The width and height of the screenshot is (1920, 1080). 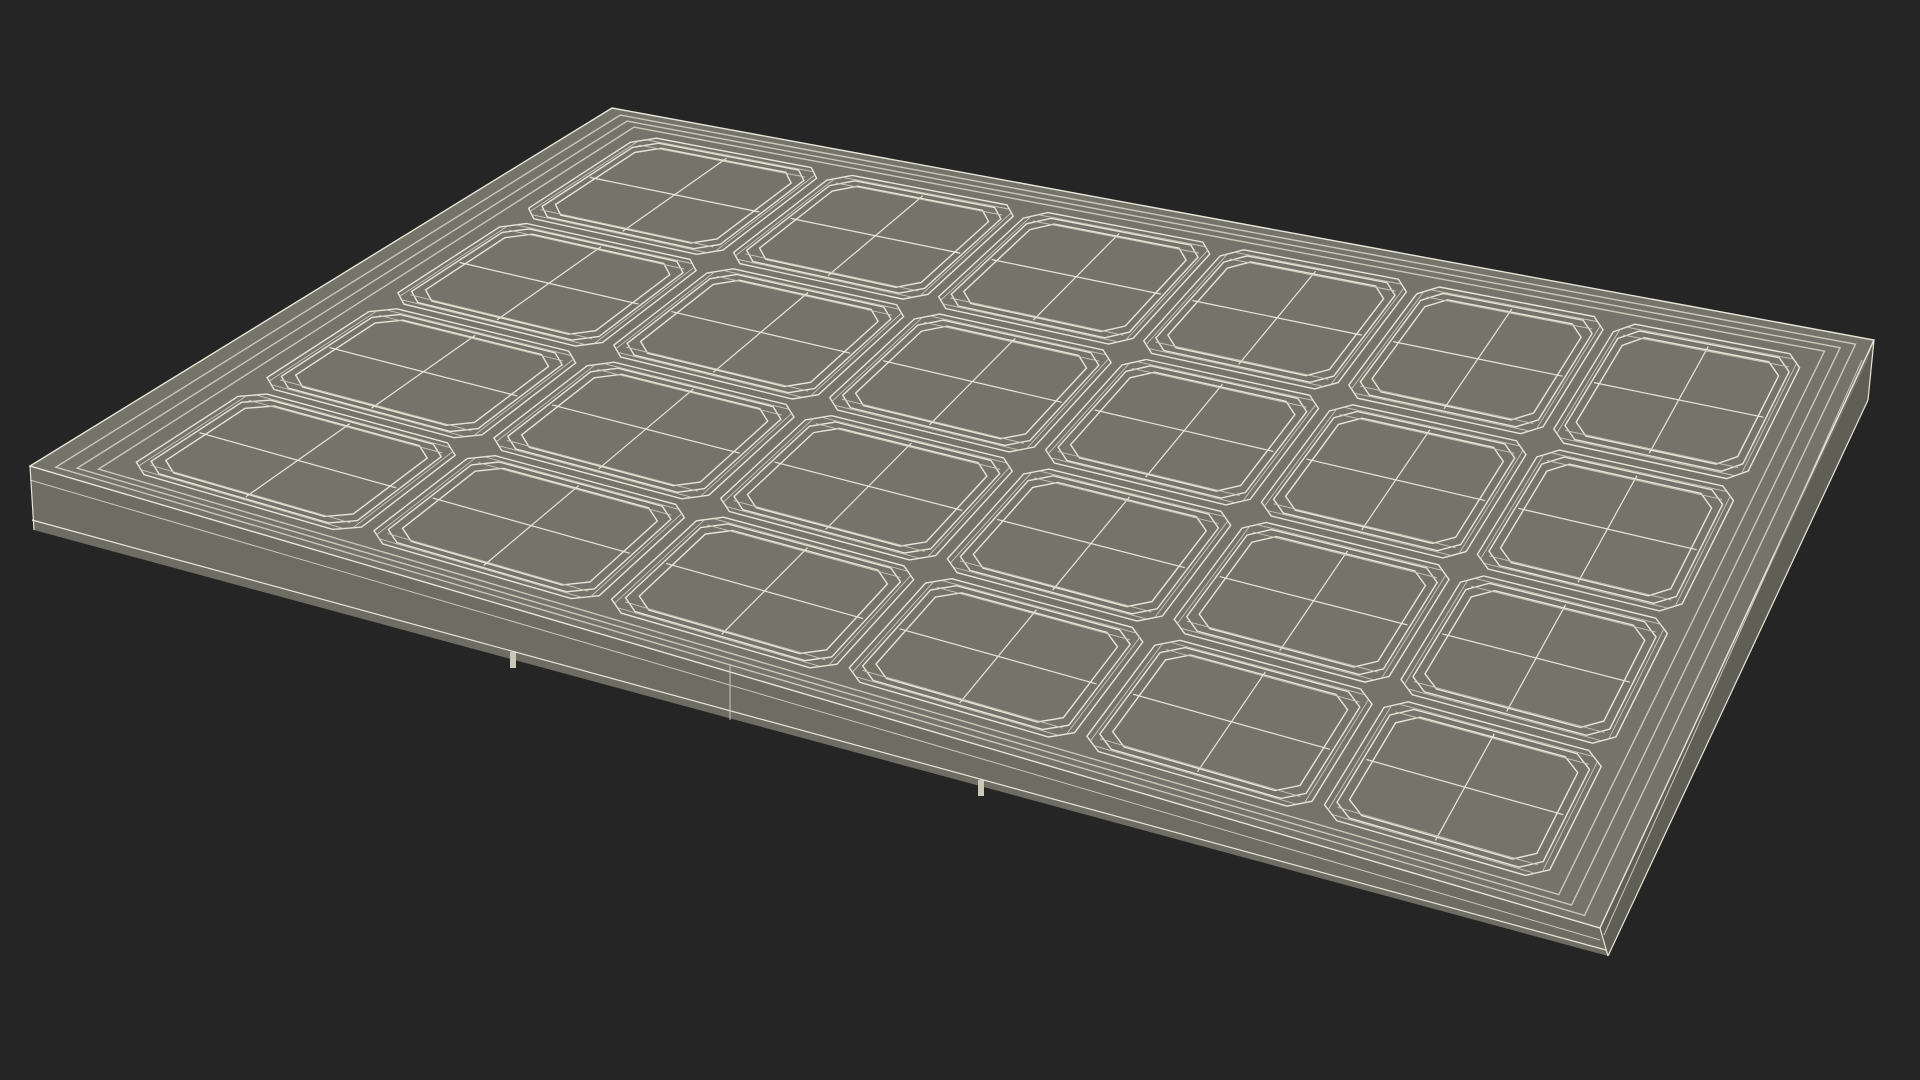 I want to click on support-leg-left, so click(x=513, y=660).